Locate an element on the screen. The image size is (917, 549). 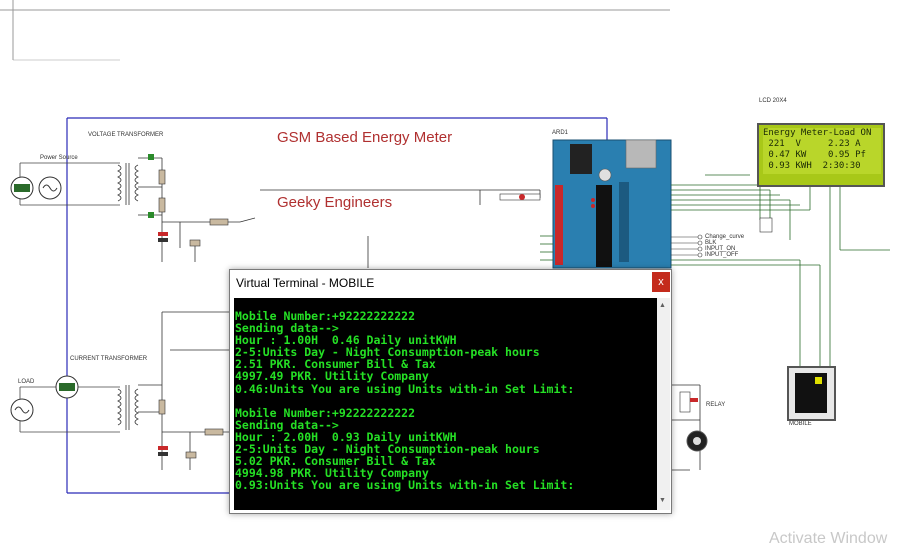
lcd-line: 221 V 2.23 A is located at coordinates (812, 144).